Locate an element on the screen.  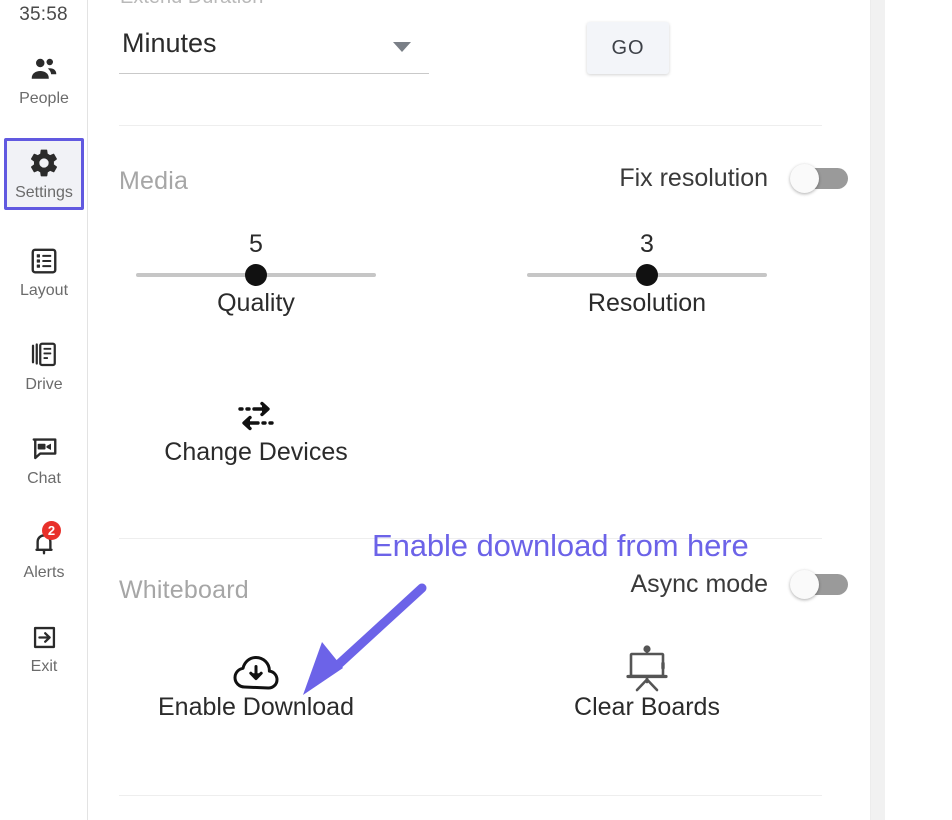
resolution-slider-thumb is located at coordinates (647, 275).